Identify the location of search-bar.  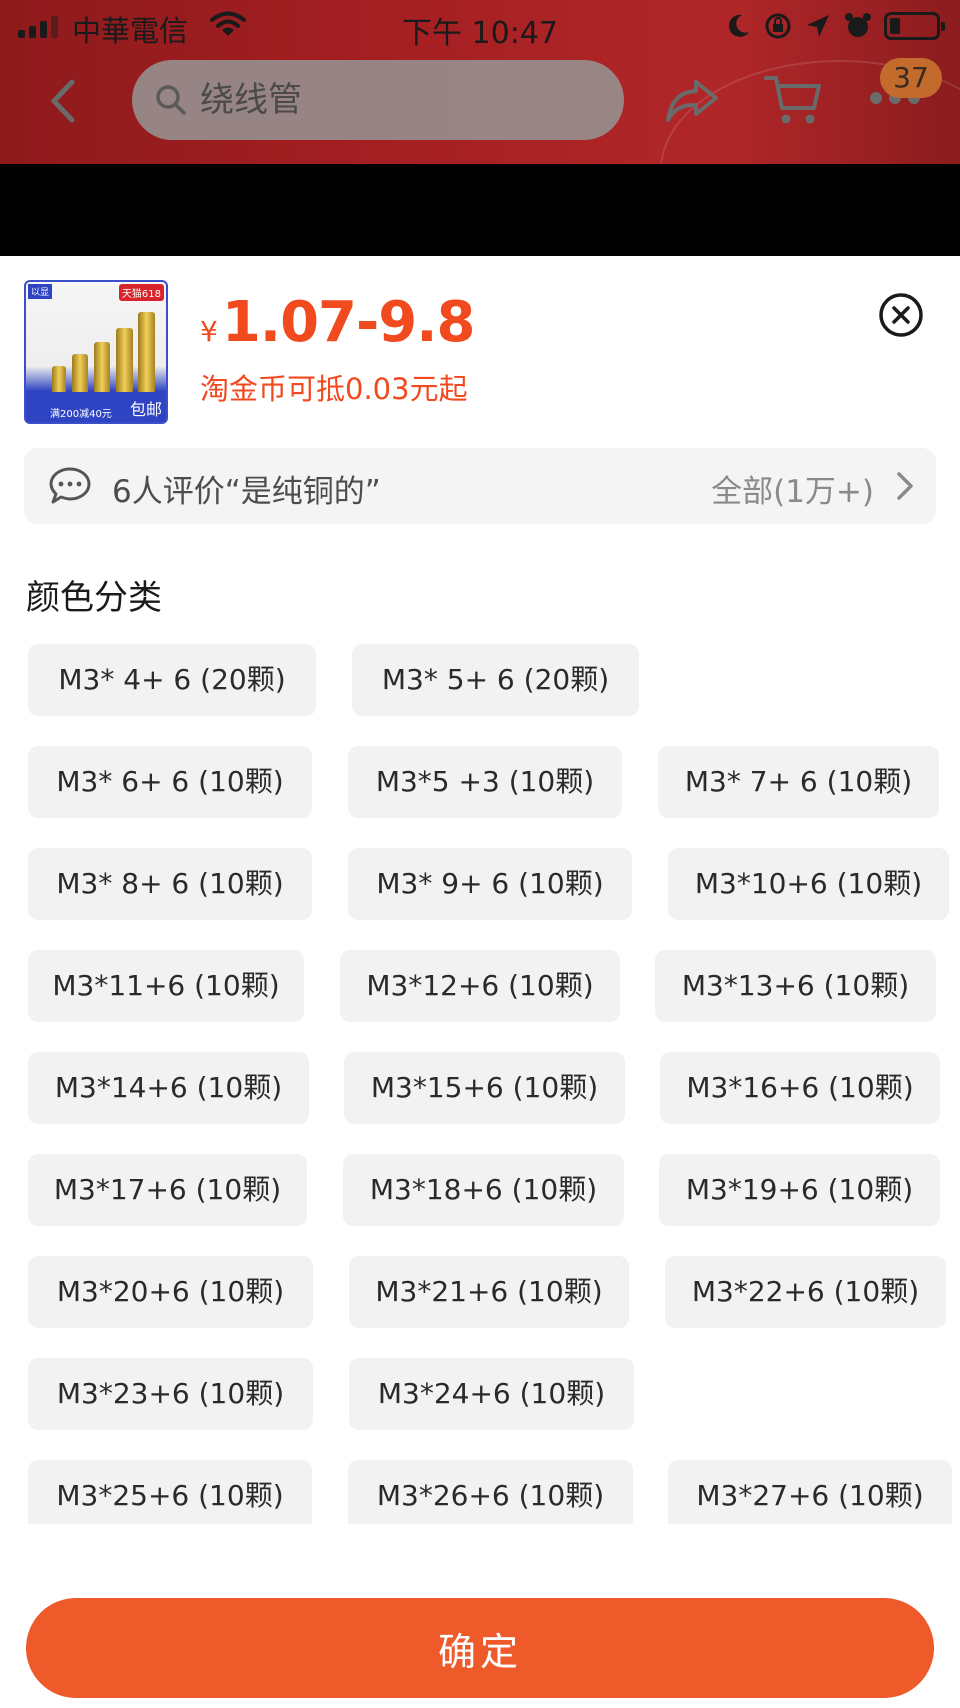
(378, 100).